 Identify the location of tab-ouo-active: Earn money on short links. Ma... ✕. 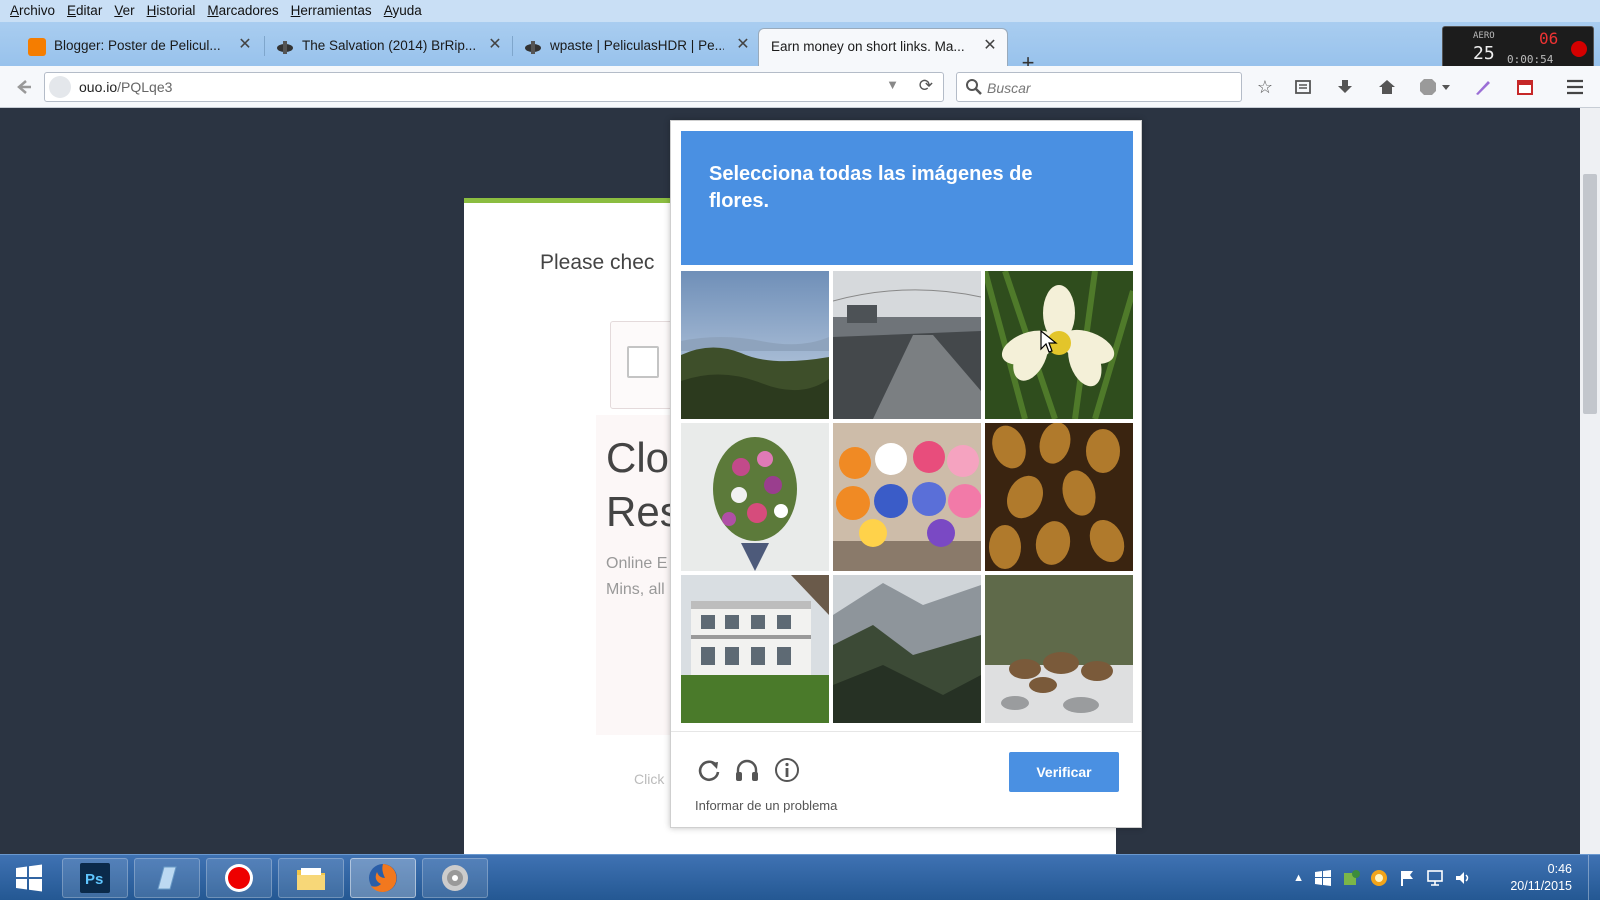
(883, 47).